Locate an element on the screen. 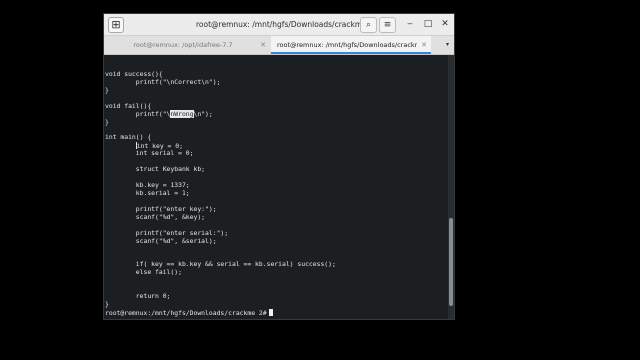 The height and width of the screenshot is (360, 640). terminal-line: return 0; is located at coordinates (138, 296).